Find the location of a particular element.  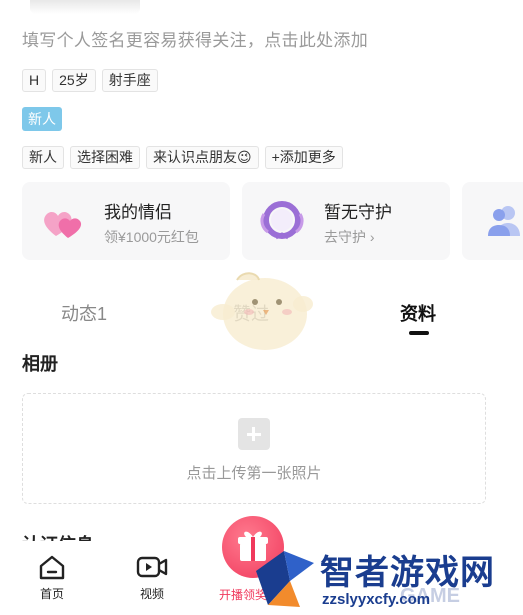

couple-card-title: 我的情侣 is located at coordinates (138, 212).